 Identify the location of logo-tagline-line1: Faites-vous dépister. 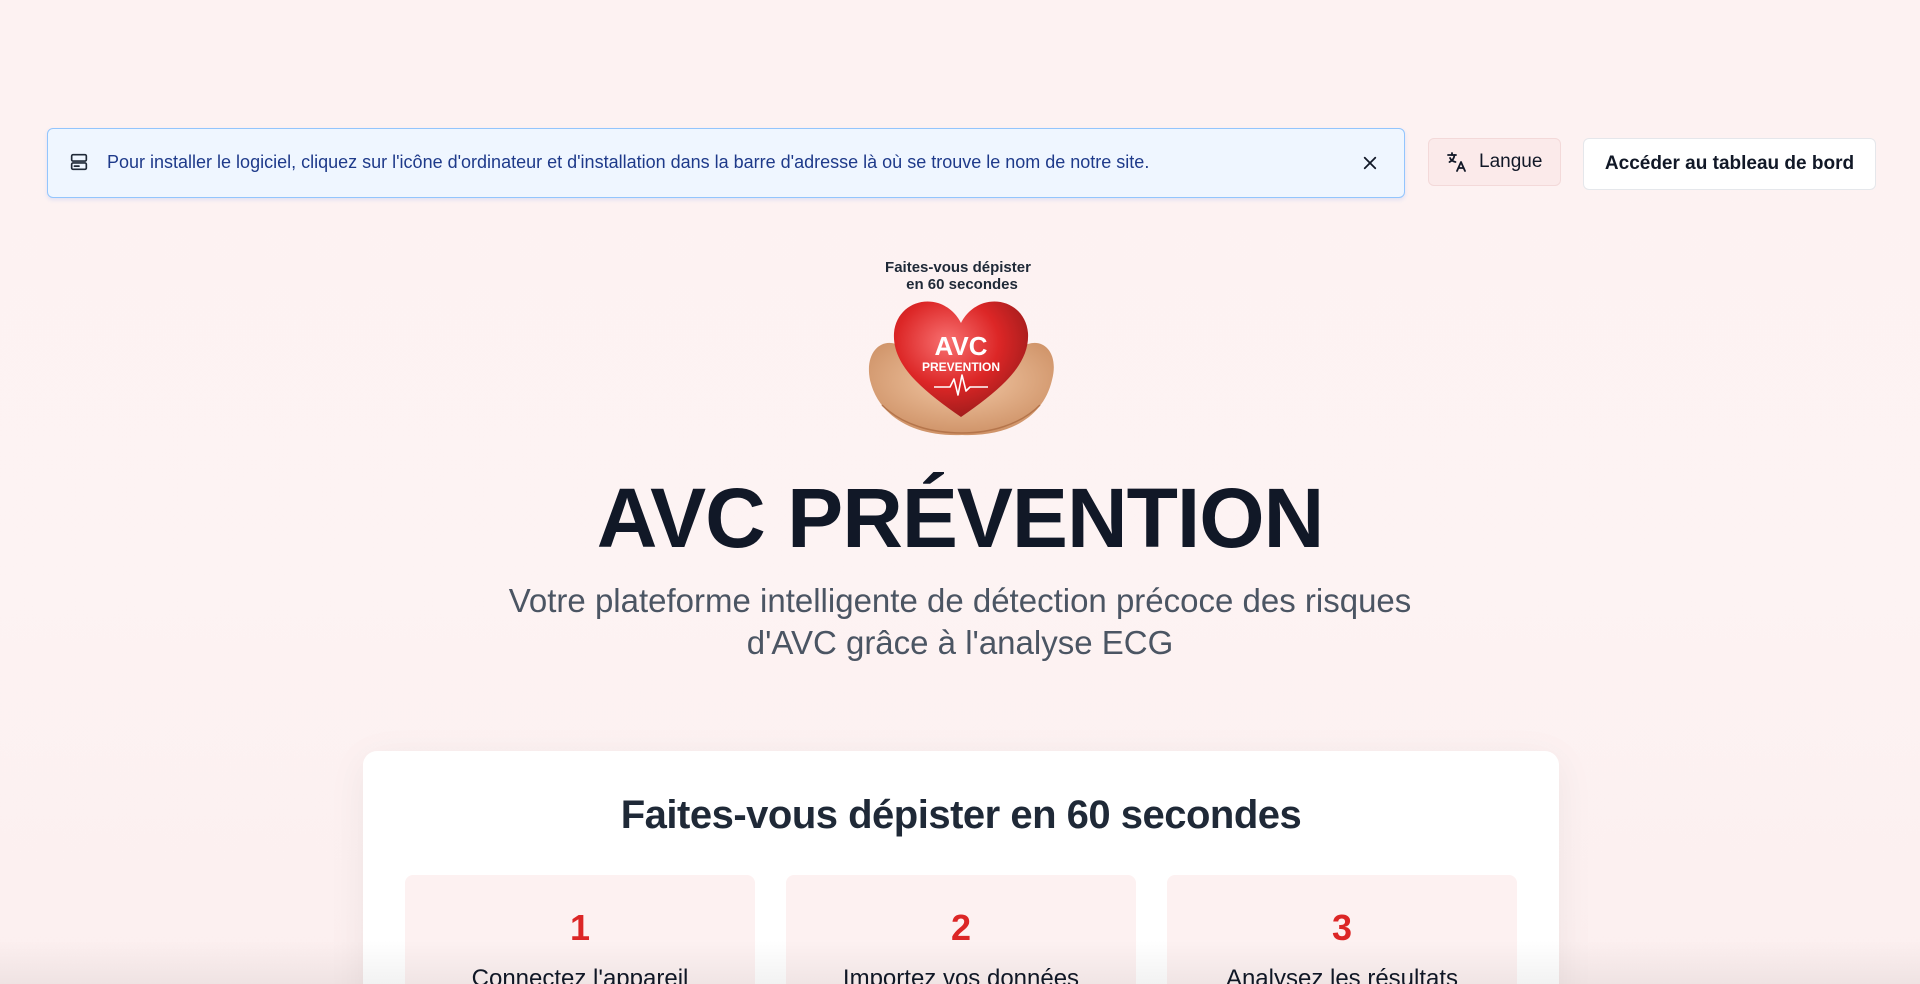
(958, 267).